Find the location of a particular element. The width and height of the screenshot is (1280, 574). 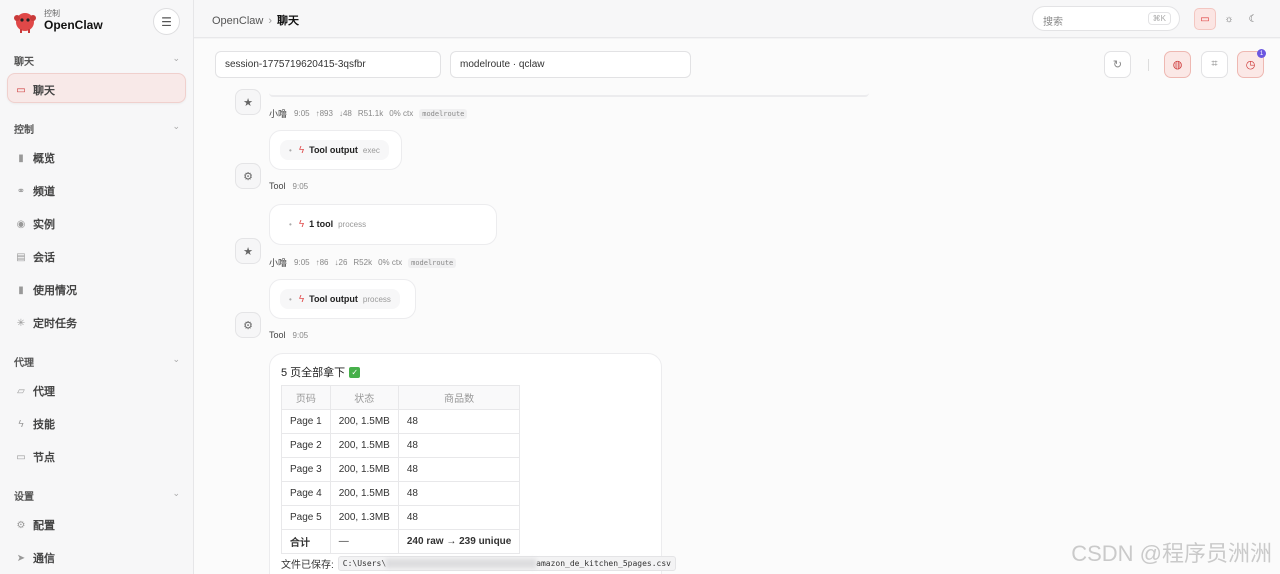

loader-icon: ✳ is located at coordinates (21, 323).